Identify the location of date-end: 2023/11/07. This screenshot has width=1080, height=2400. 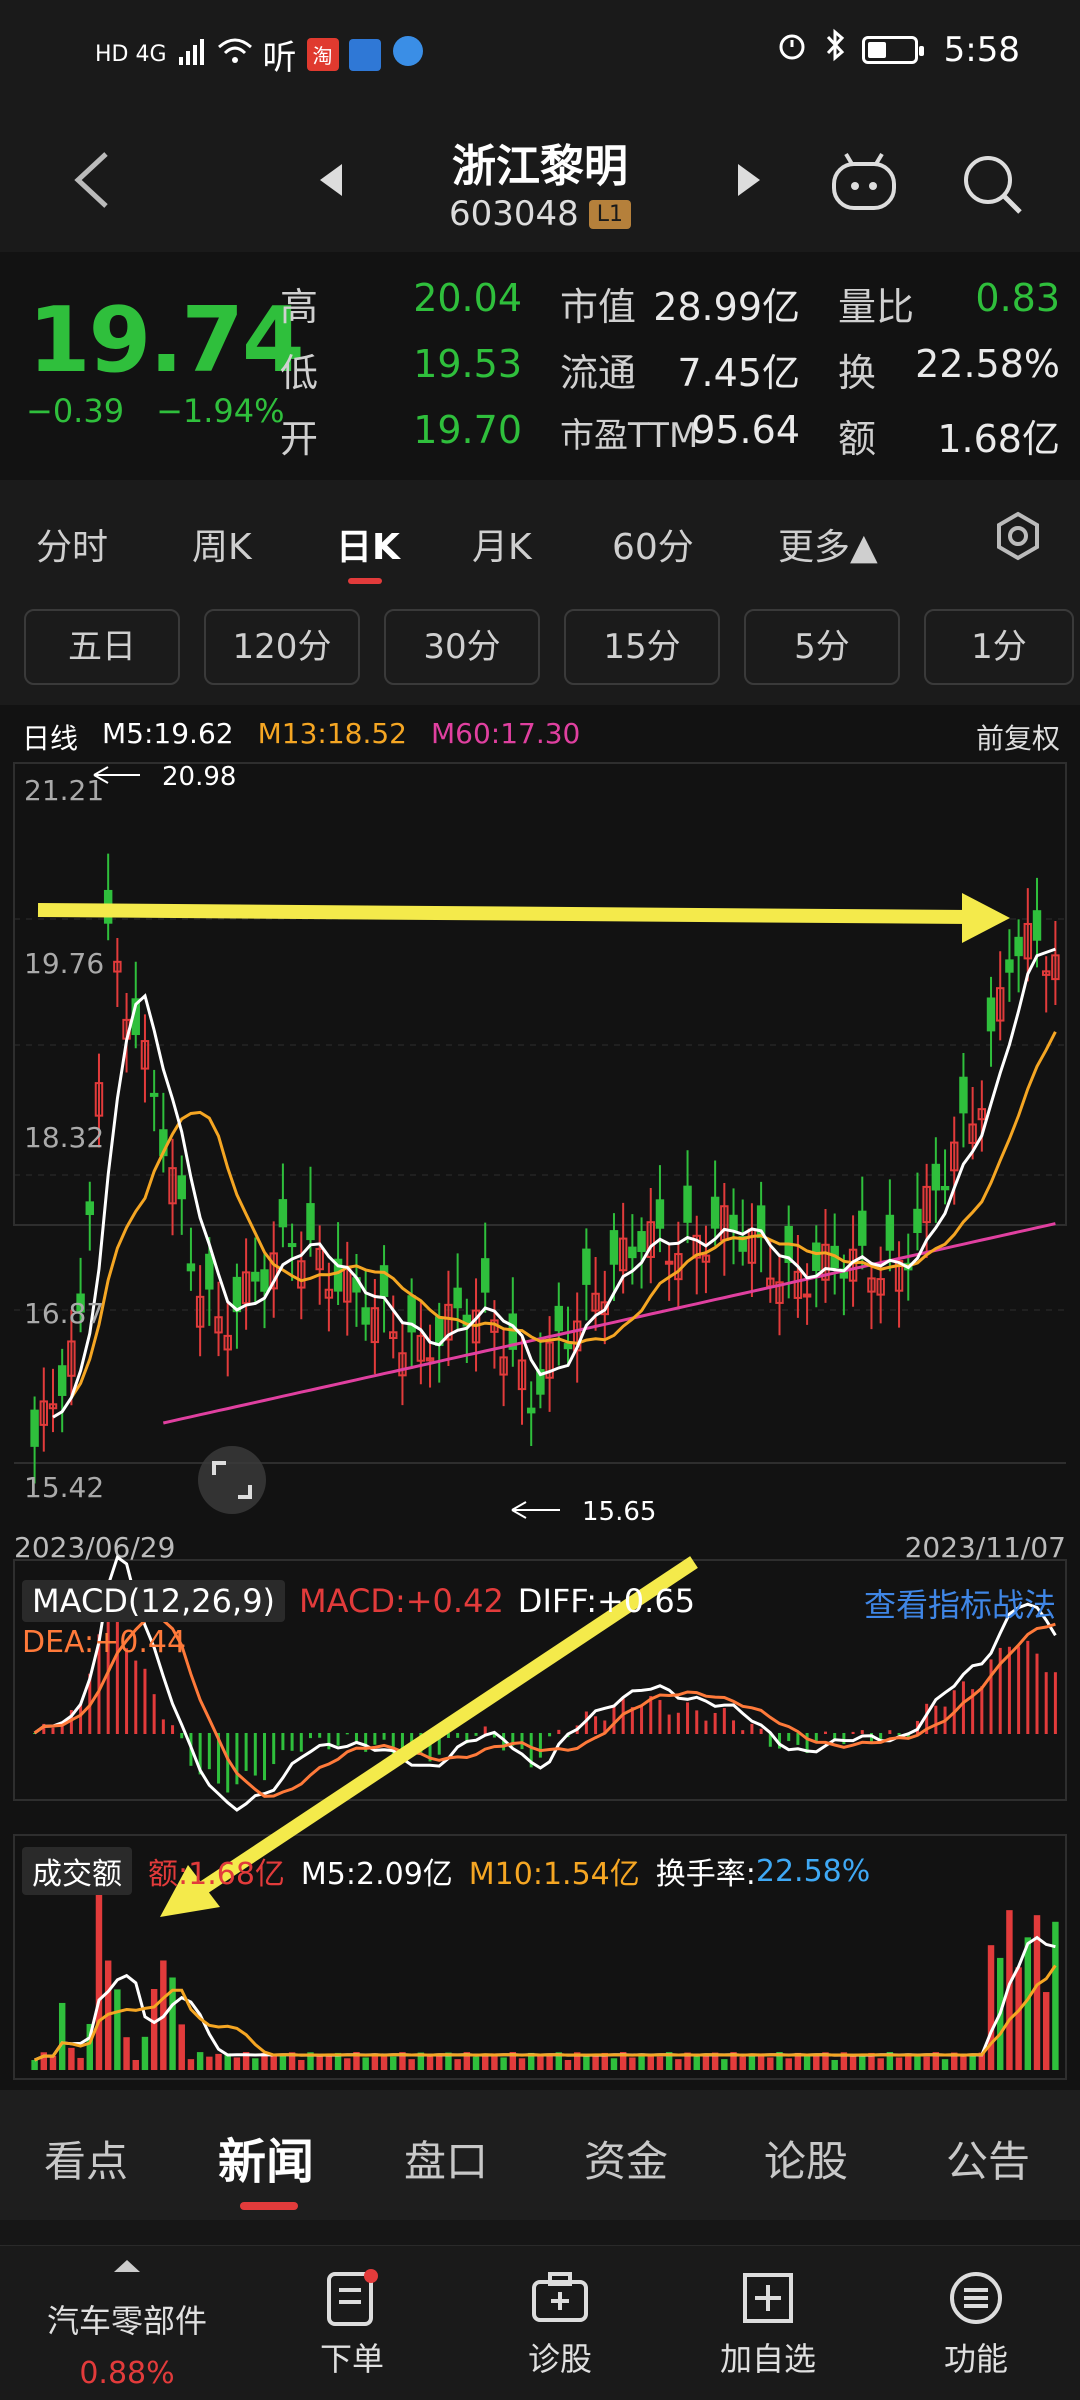
(985, 1547).